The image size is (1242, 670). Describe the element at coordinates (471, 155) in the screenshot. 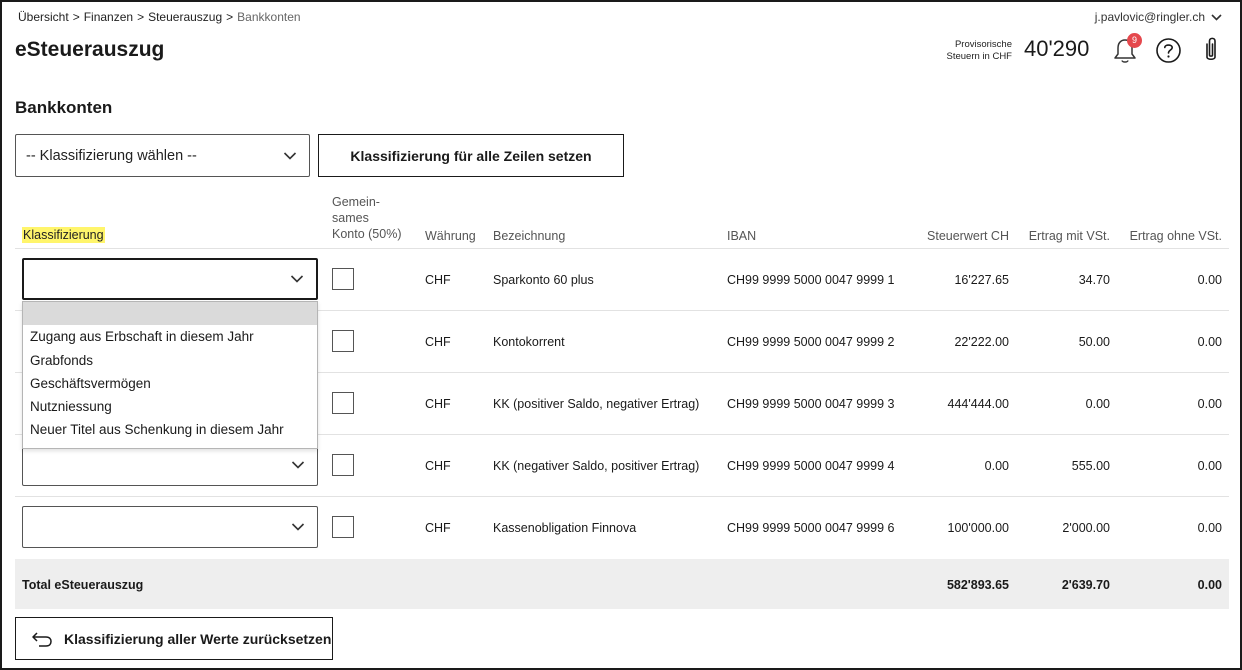

I see `set-all-rows-button: Klassifizierung für alle Zeilen setzen` at that location.